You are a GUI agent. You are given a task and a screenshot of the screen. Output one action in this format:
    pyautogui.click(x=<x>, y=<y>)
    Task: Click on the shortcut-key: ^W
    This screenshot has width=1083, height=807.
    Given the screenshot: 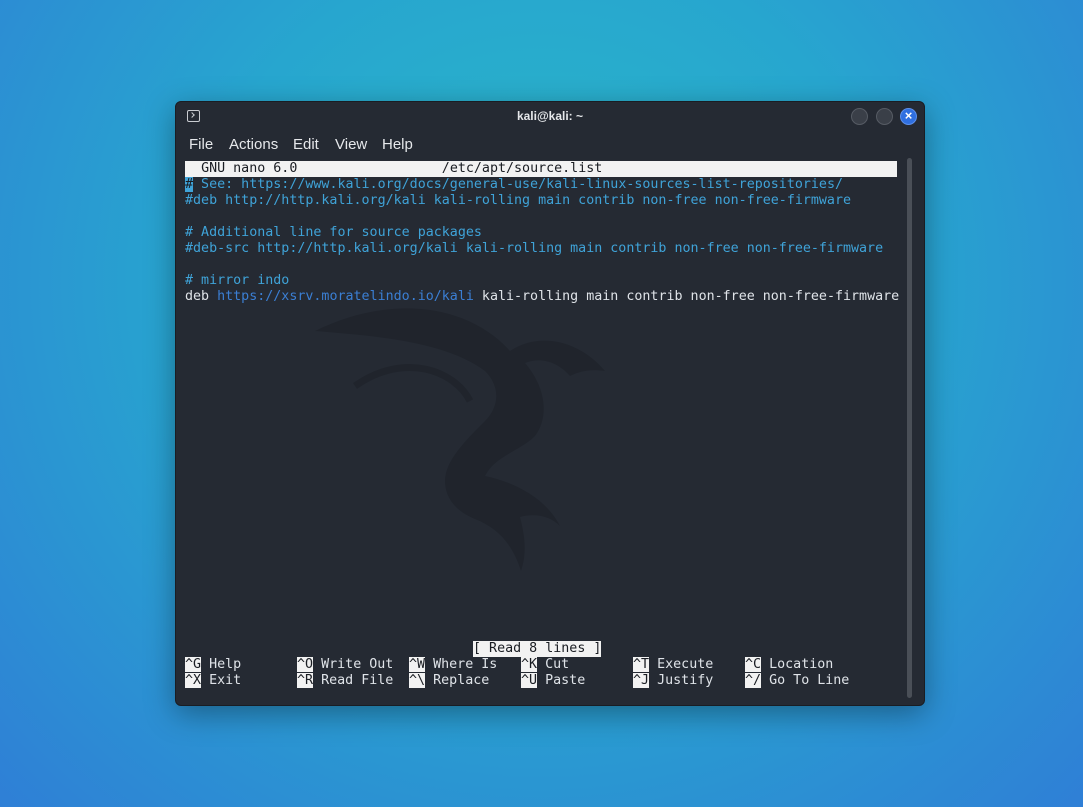 What is the action you would take?
    pyautogui.click(x=417, y=664)
    